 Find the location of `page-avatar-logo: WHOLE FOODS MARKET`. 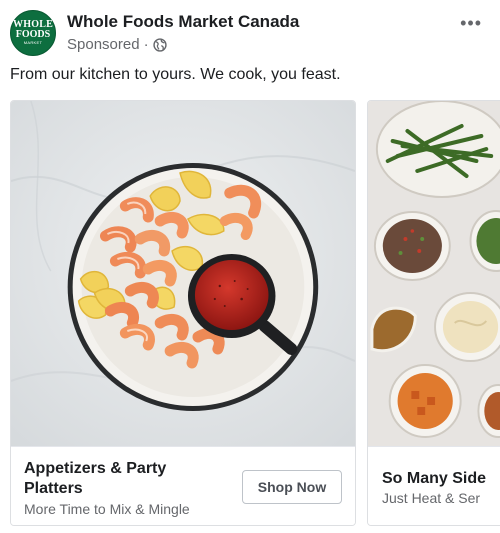

page-avatar-logo: WHOLE FOODS MARKET is located at coordinates (33, 33).